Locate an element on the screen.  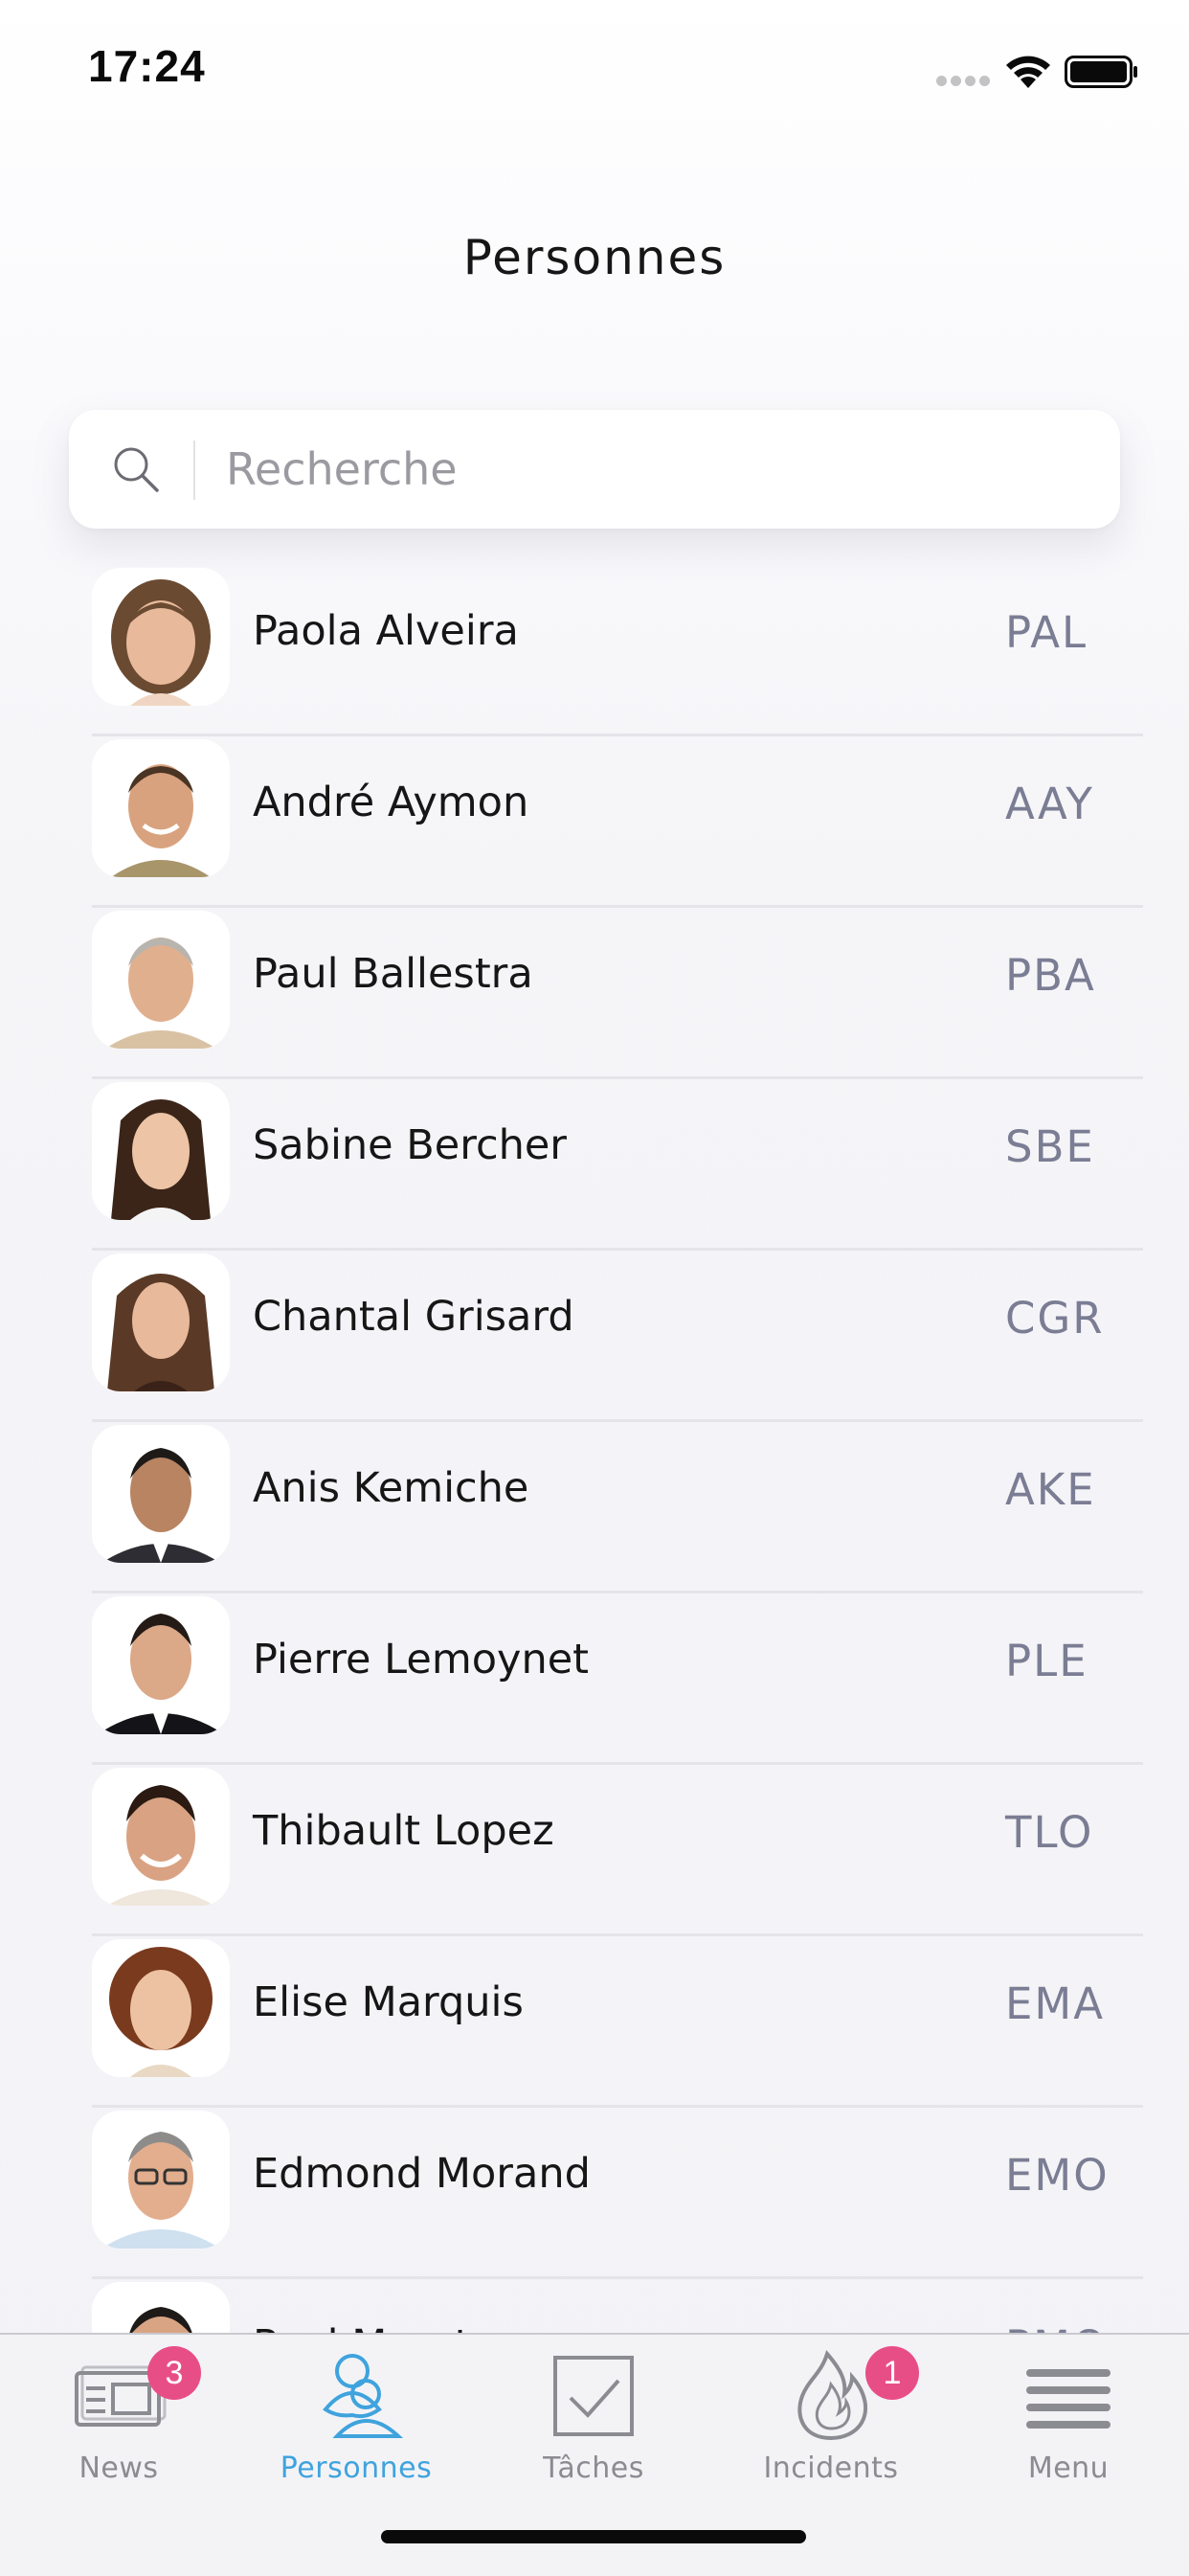
person-row: Anis Kemiche AKE is located at coordinates (617, 1507).